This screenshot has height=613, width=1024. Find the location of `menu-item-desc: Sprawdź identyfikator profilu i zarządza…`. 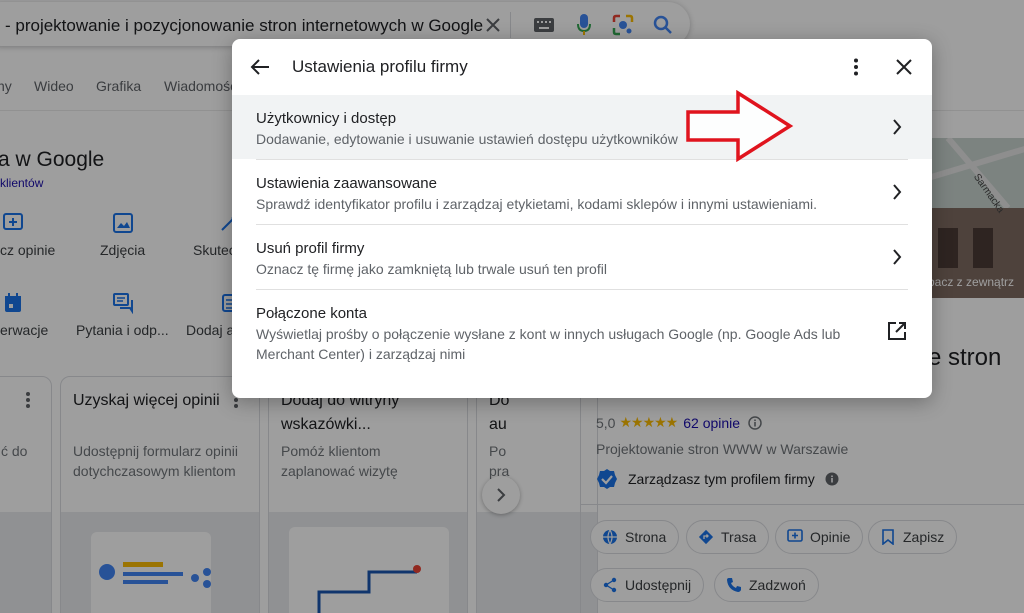

menu-item-desc: Sprawdź identyfikator profilu i zarządza… is located at coordinates (537, 204).